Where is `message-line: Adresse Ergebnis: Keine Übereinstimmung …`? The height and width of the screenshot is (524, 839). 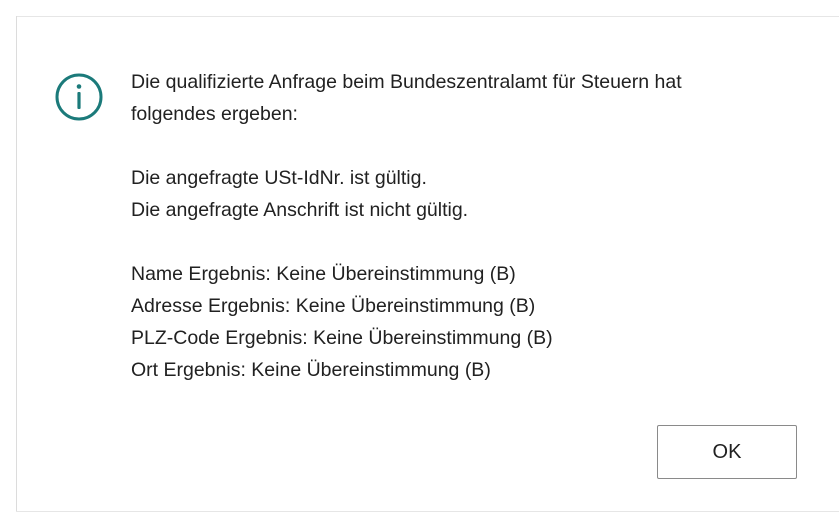
message-line: Adresse Ergebnis: Keine Übereinstimmung … is located at coordinates (333, 306).